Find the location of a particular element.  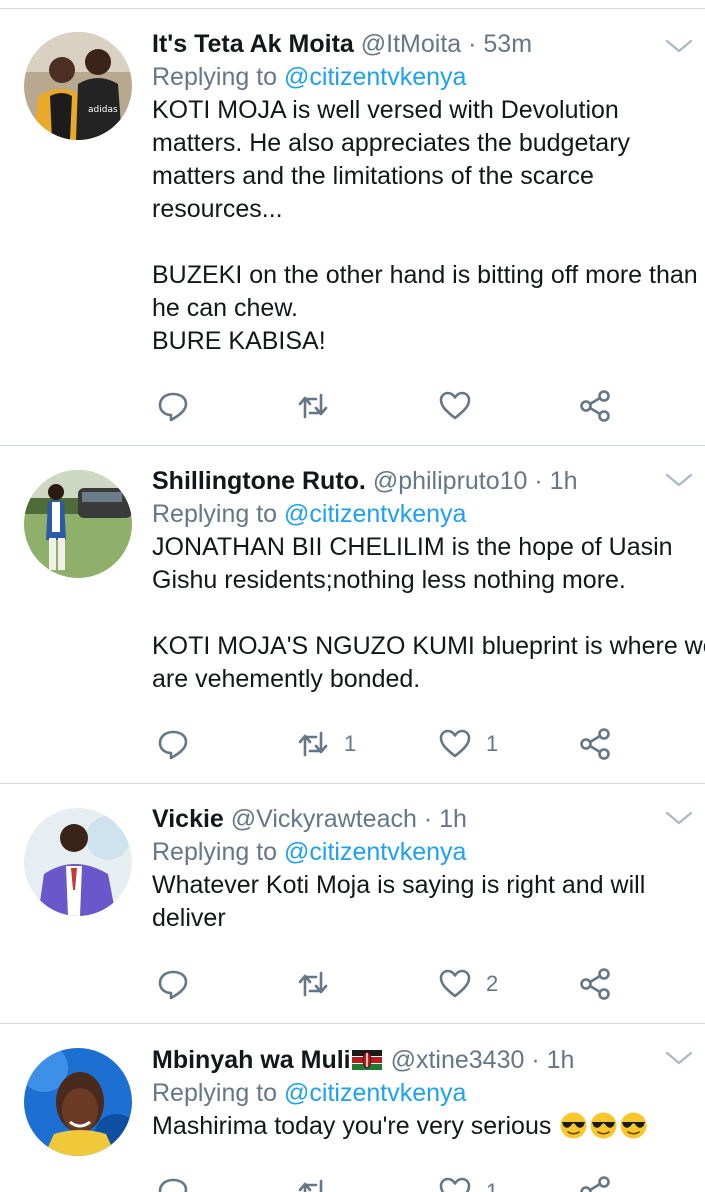

display-name: Mbinyah wa Muli is located at coordinates (251, 1060).